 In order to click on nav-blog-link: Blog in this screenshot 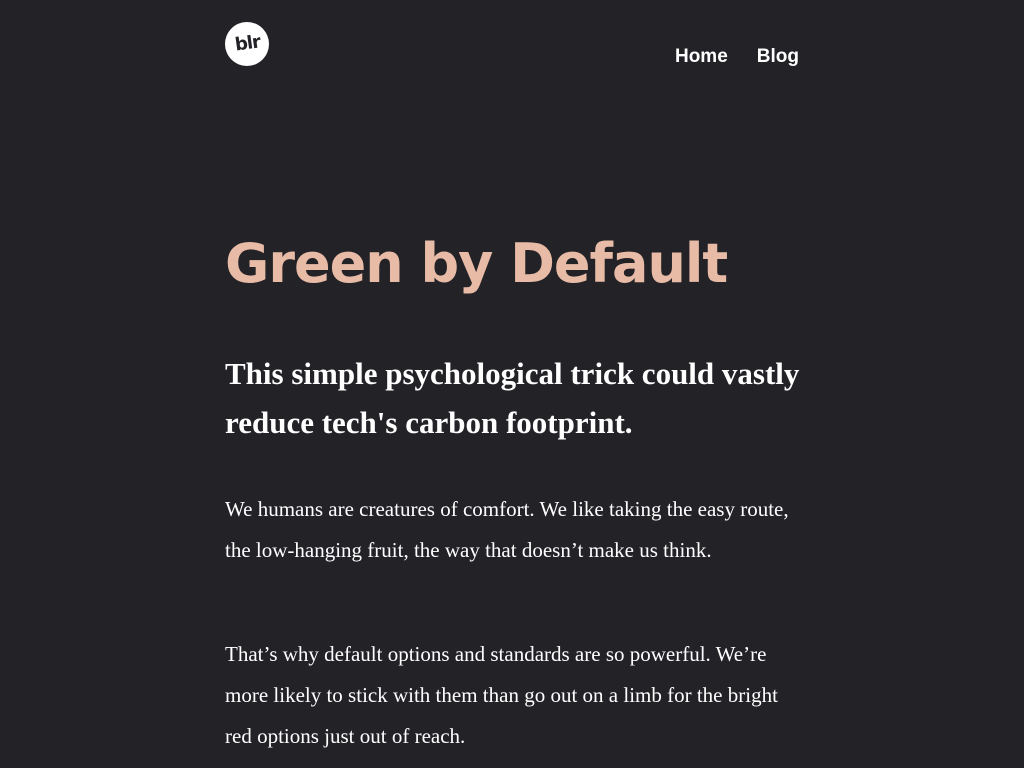, I will do `click(778, 57)`.